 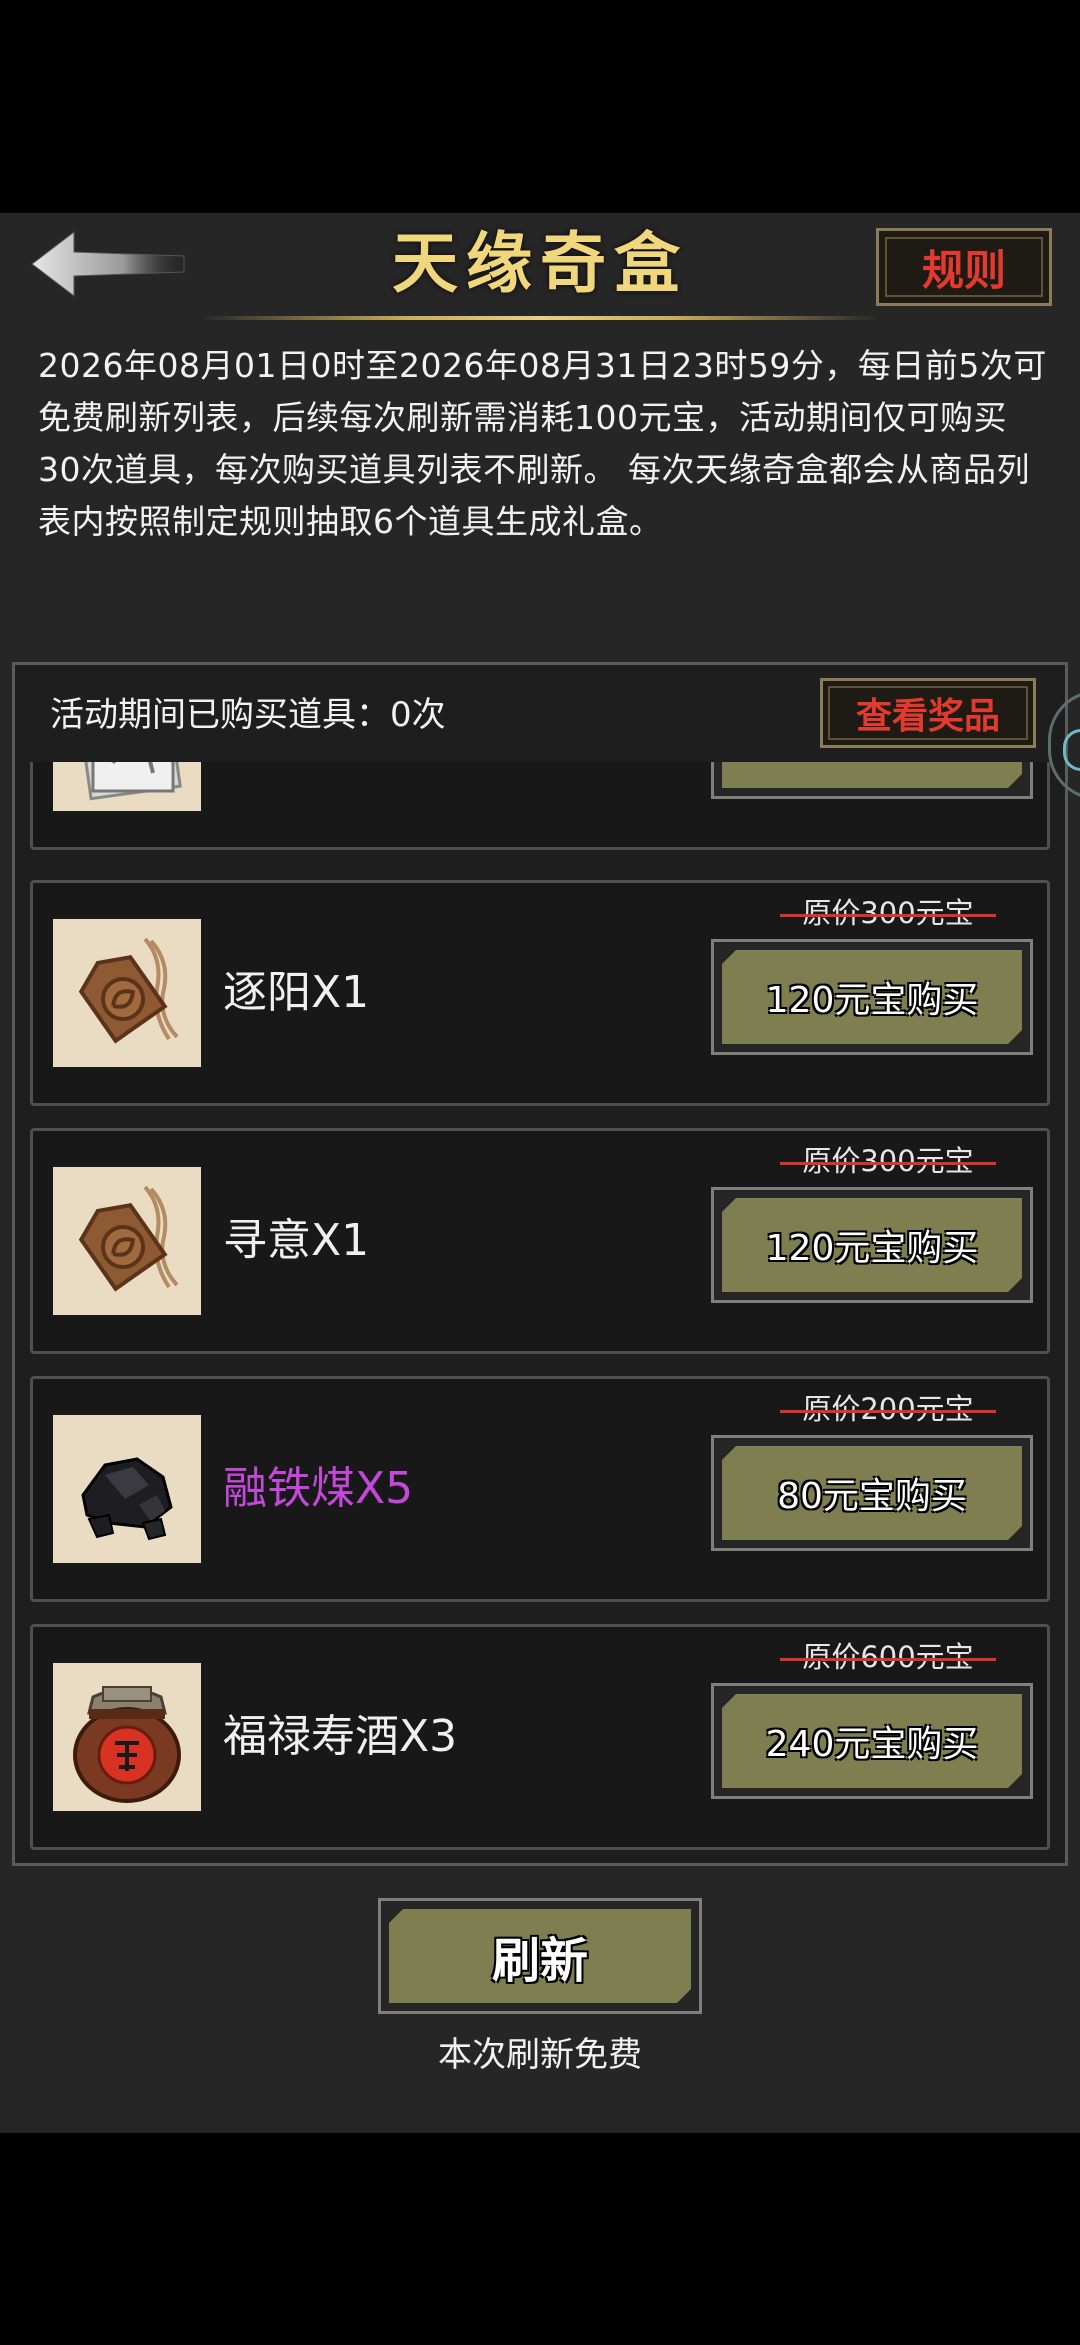 I want to click on item-name: 融铁煤X5, so click(x=318, y=1488).